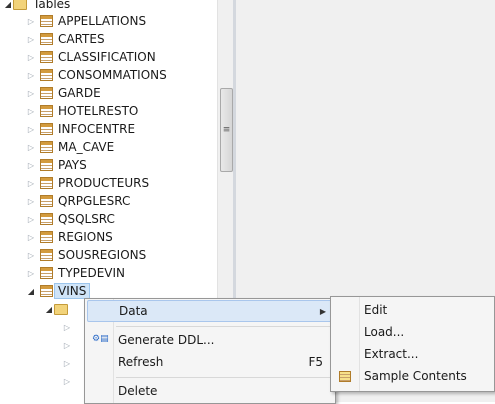 The height and width of the screenshot is (404, 495). I want to click on tree-node-label: Tables, so click(52, 5).